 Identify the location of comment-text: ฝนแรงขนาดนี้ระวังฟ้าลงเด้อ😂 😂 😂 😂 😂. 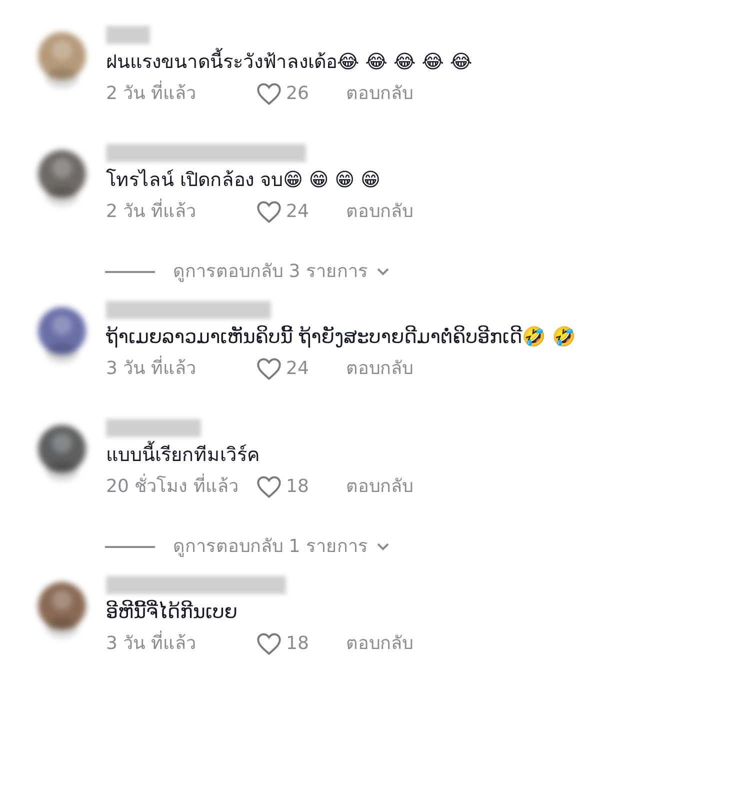
(289, 62).